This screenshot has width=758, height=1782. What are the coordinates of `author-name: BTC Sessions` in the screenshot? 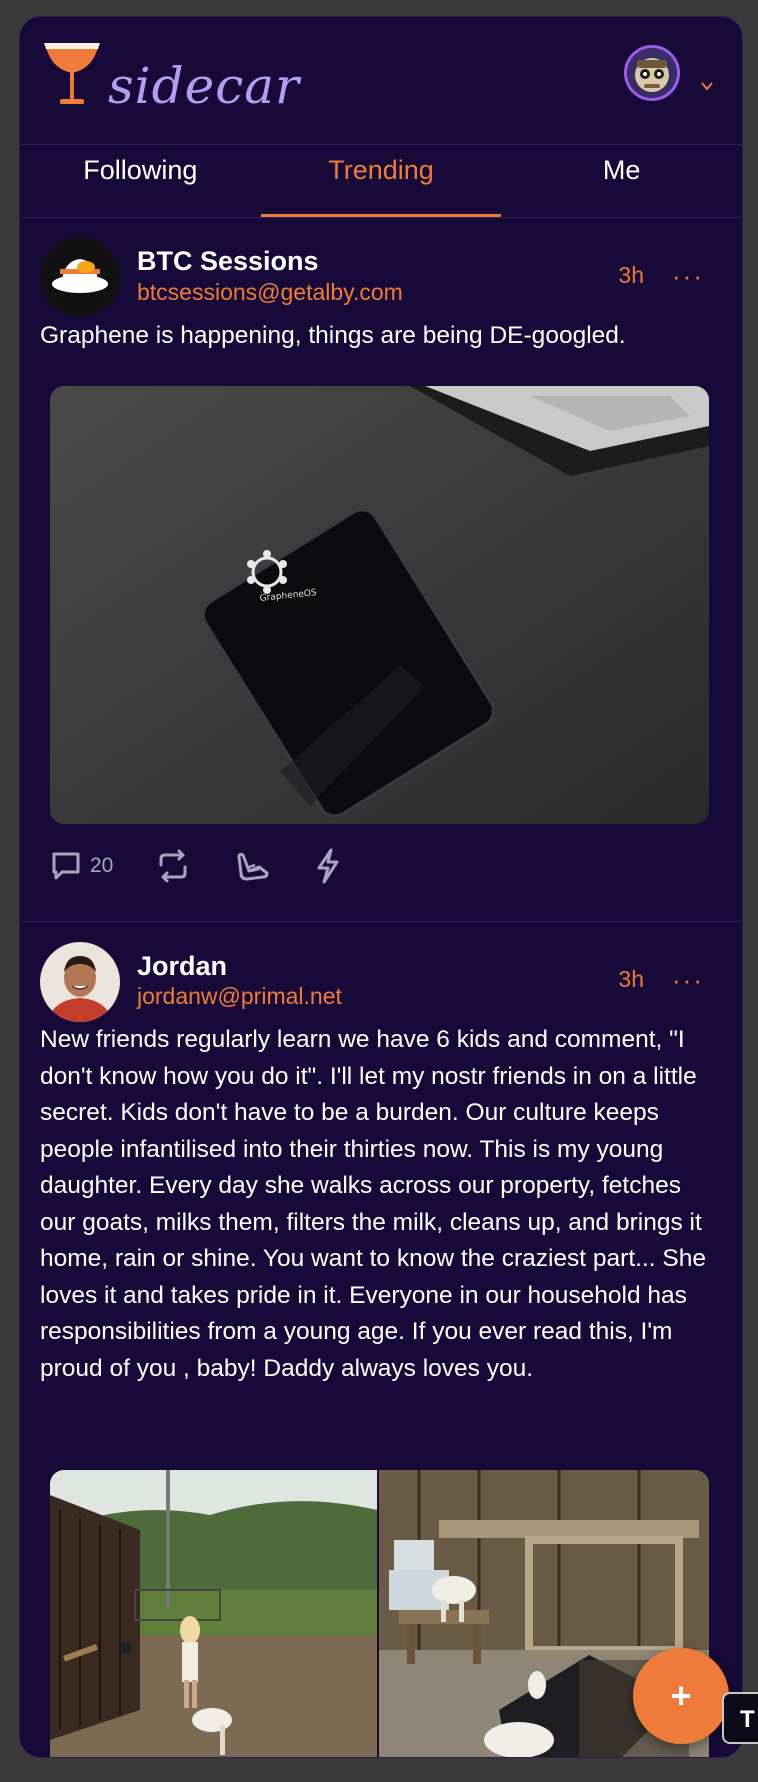 It's located at (228, 261).